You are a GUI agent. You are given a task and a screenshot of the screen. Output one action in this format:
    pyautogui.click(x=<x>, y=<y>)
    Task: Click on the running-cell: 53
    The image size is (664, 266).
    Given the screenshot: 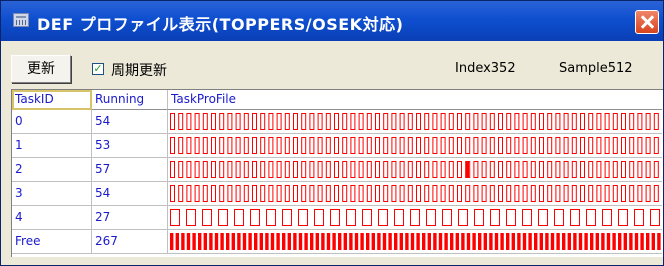 What is the action you would take?
    pyautogui.click(x=130, y=146)
    